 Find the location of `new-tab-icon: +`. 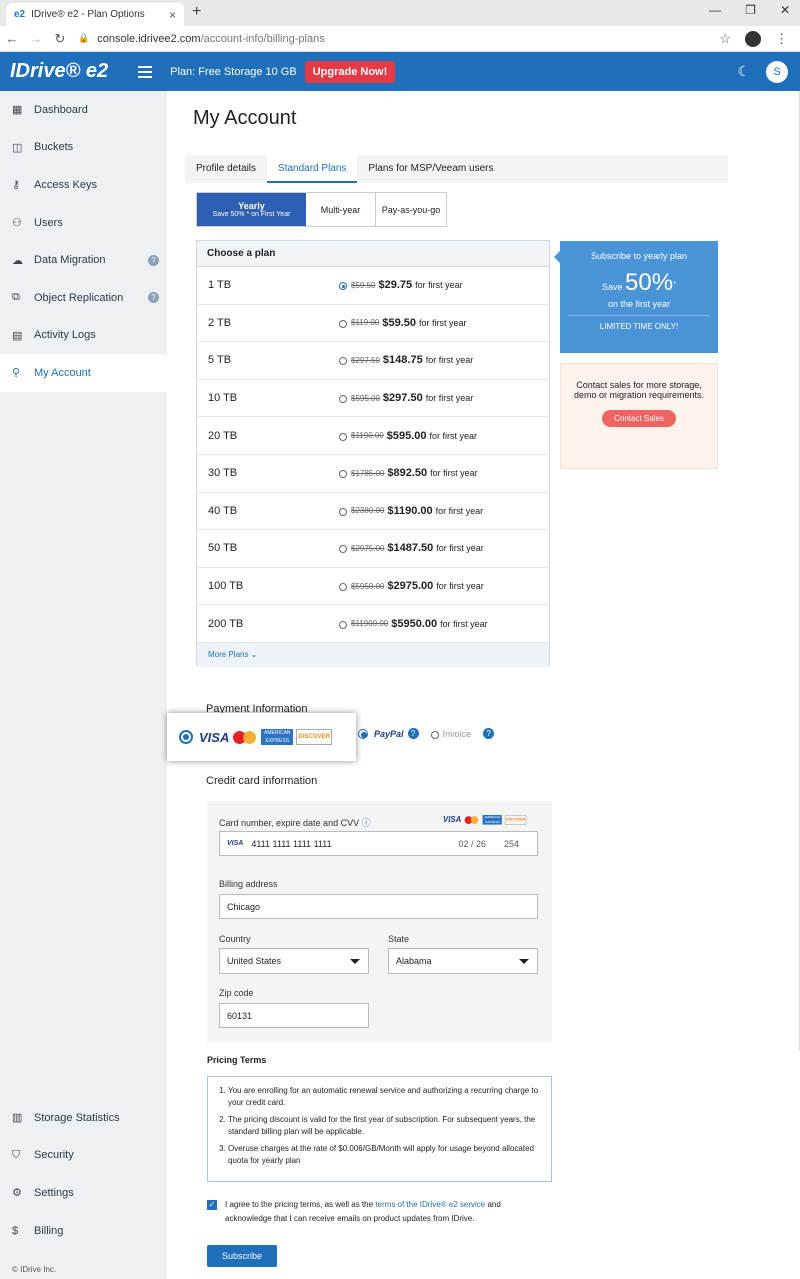

new-tab-icon: + is located at coordinates (196, 12).